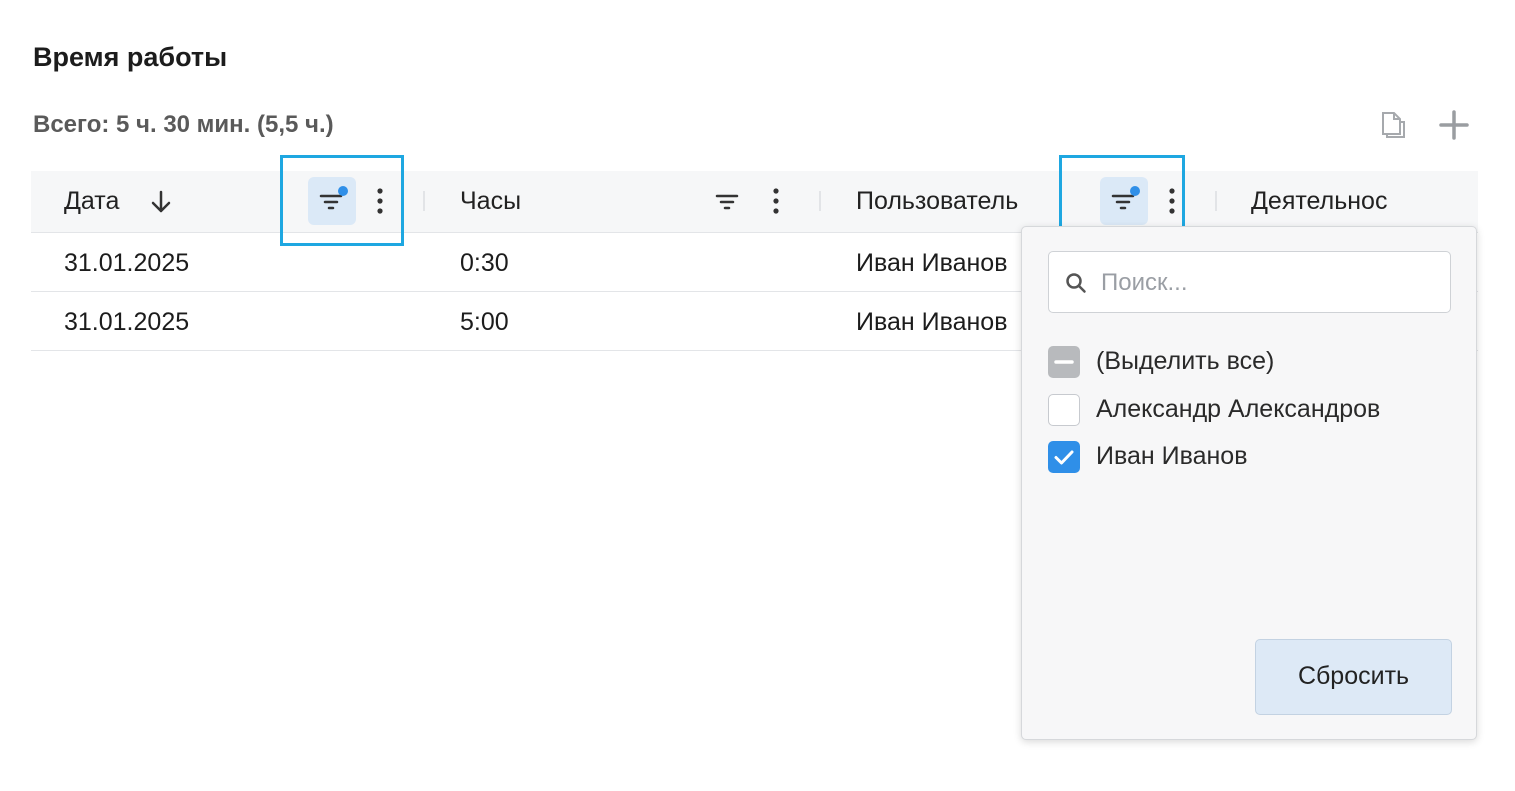  Describe the element at coordinates (1064, 457) in the screenshot. I see `checkbox-checked` at that location.